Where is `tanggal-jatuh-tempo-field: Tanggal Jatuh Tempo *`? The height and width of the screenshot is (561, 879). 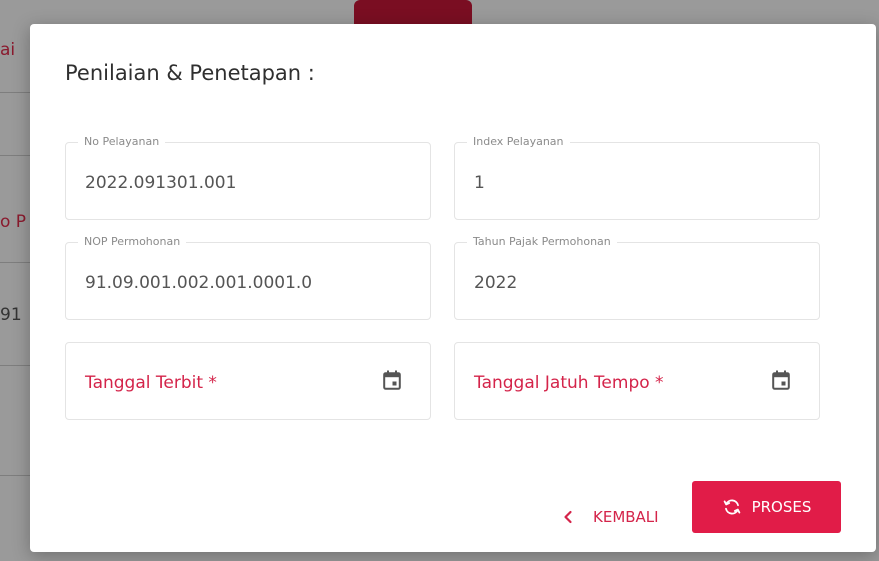 tanggal-jatuh-tempo-field: Tanggal Jatuh Tempo * is located at coordinates (637, 381).